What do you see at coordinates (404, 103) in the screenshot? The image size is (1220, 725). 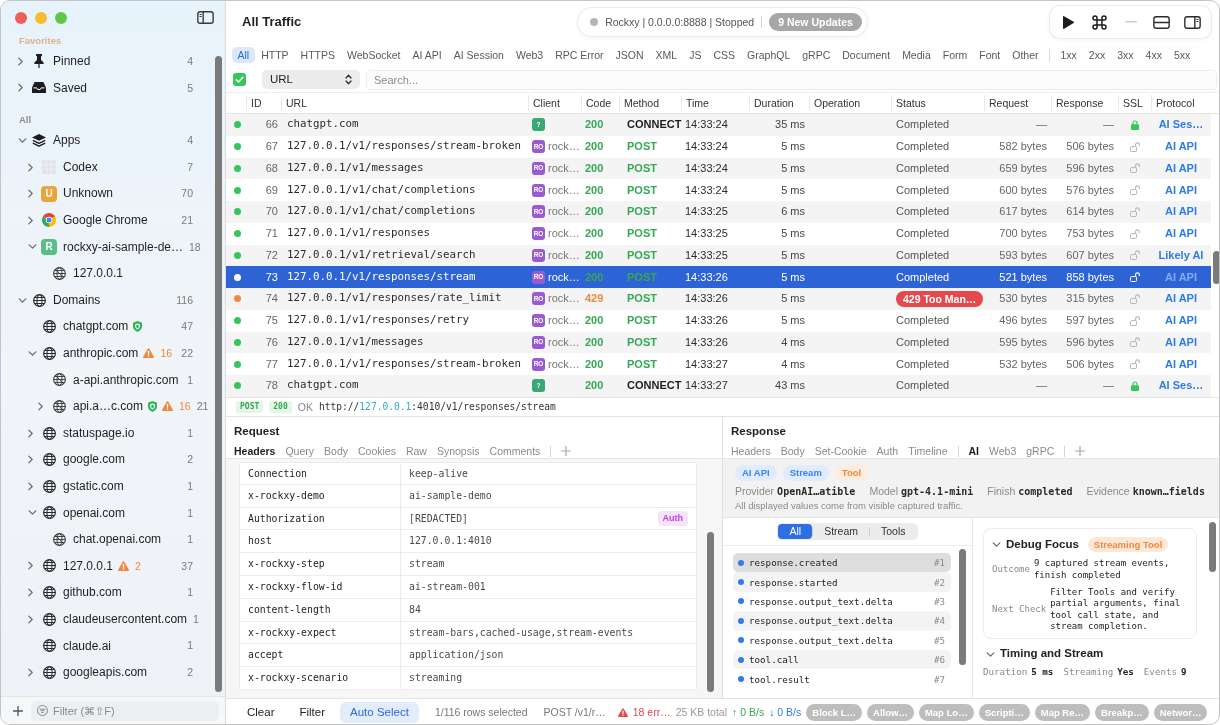 I see `column-header: URL` at bounding box center [404, 103].